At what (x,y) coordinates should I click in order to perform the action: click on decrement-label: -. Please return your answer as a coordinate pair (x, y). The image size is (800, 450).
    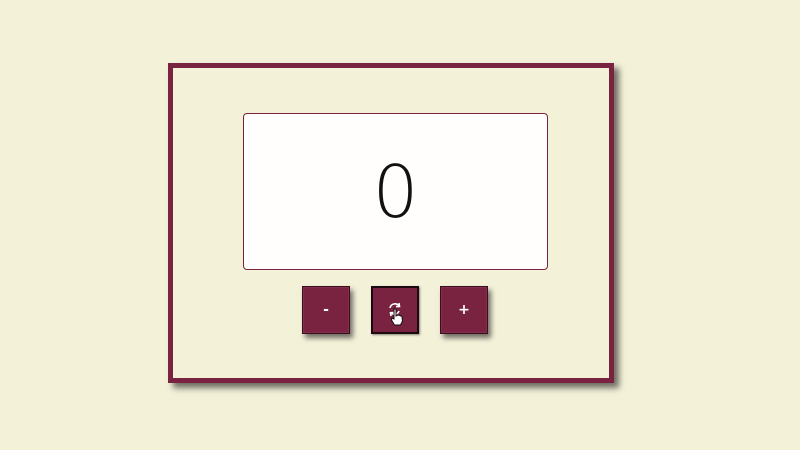
    Looking at the image, I should click on (326, 310).